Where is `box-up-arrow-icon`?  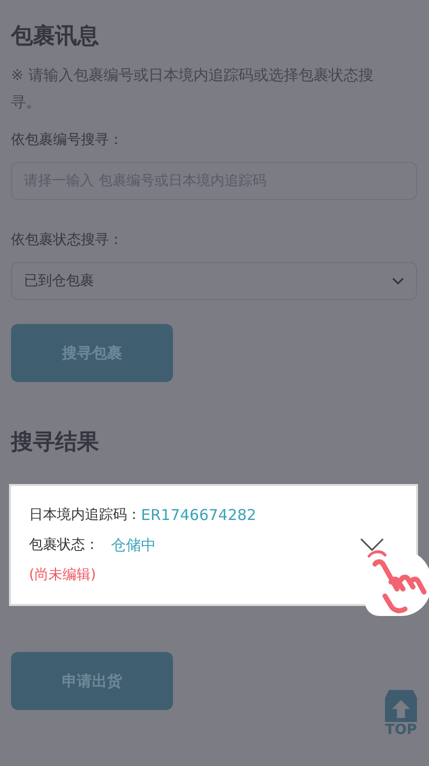
box-up-arrow-icon is located at coordinates (401, 706).